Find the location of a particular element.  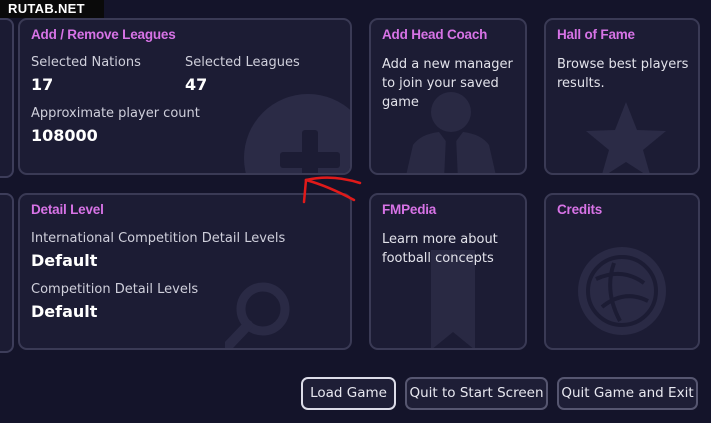

selected-nations-value: 17 is located at coordinates (42, 84).